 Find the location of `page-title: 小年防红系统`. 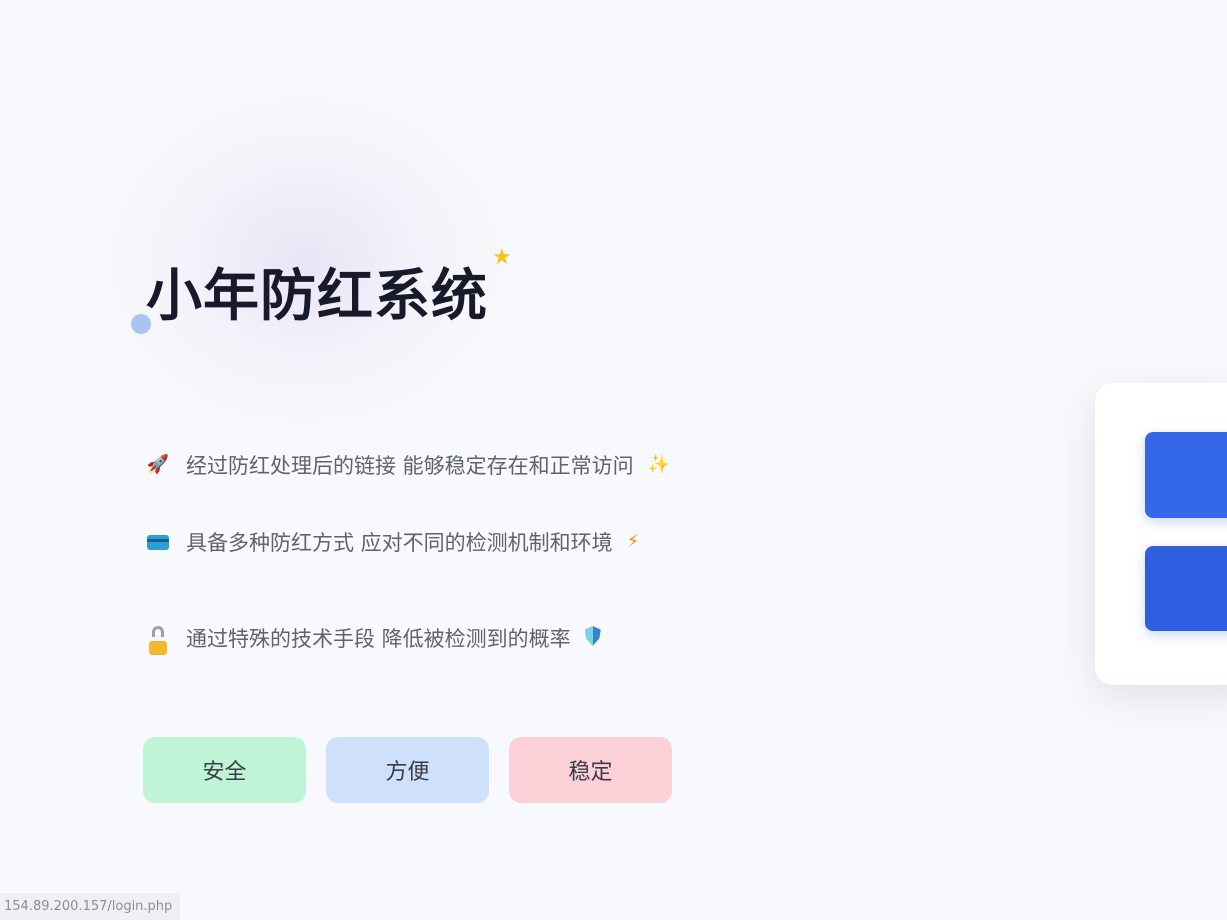

page-title: 小年防红系统 is located at coordinates (317, 296).